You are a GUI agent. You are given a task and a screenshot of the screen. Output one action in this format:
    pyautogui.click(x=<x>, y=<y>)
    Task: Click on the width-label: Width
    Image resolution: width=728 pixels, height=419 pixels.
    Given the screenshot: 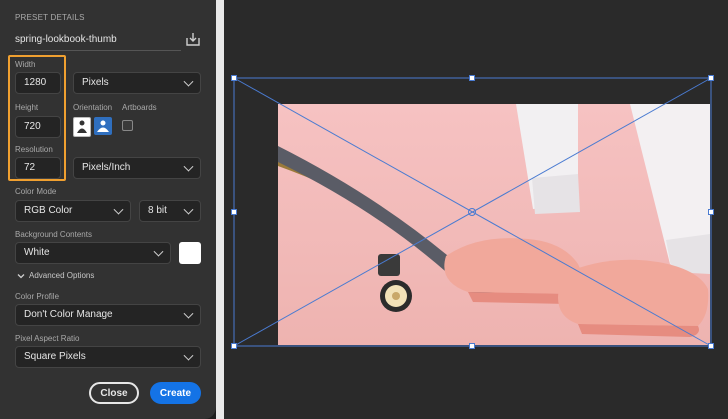 What is the action you would take?
    pyautogui.click(x=25, y=64)
    